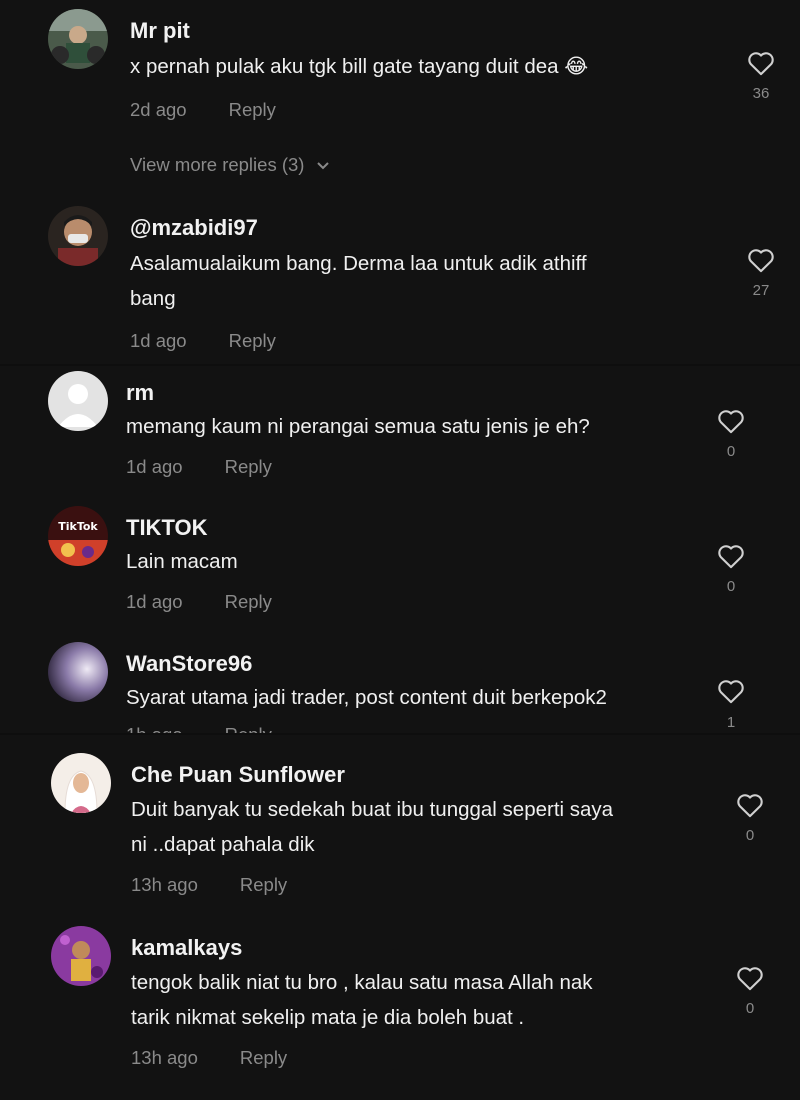  Describe the element at coordinates (182, 561) in the screenshot. I see `comment-text-line: Lain macam` at that location.